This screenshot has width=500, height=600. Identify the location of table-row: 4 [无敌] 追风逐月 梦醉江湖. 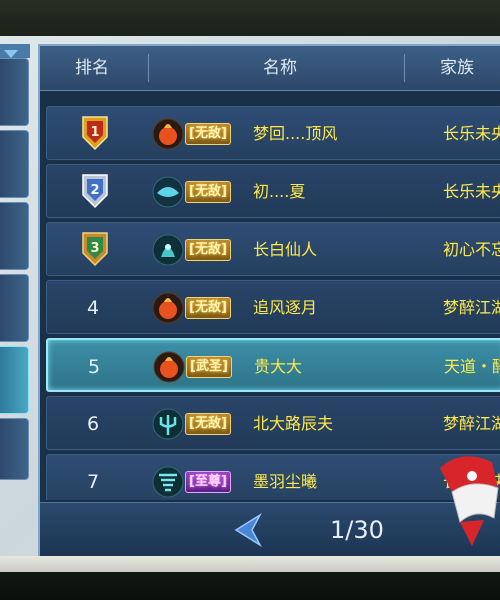
(273, 307).